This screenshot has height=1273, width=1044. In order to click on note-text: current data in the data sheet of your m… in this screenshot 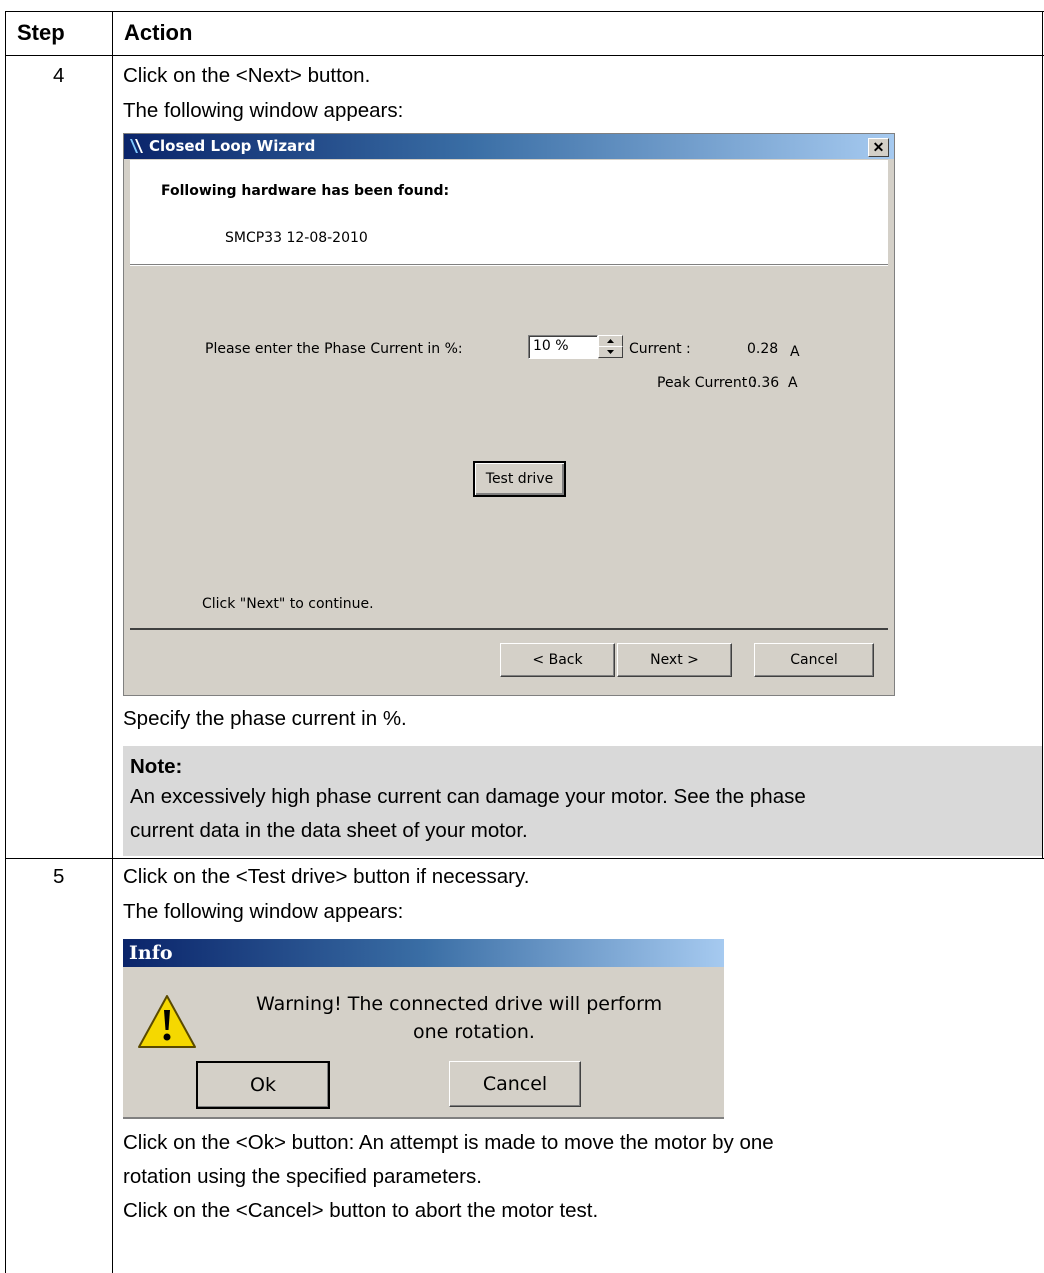, I will do `click(329, 830)`.